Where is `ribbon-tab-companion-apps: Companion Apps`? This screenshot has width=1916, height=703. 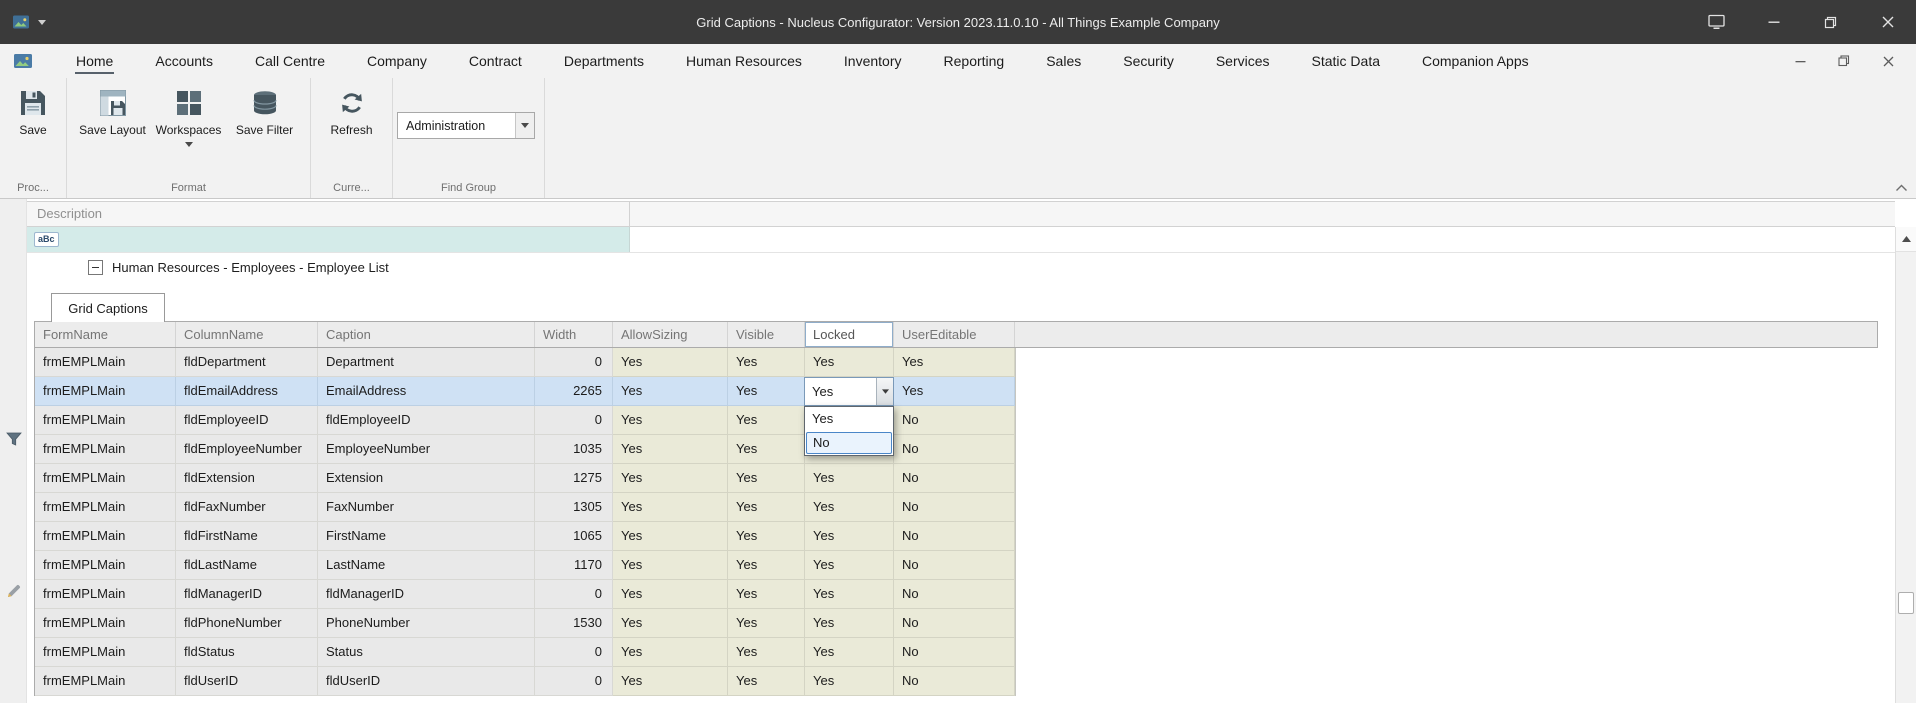 ribbon-tab-companion-apps: Companion Apps is located at coordinates (1475, 61).